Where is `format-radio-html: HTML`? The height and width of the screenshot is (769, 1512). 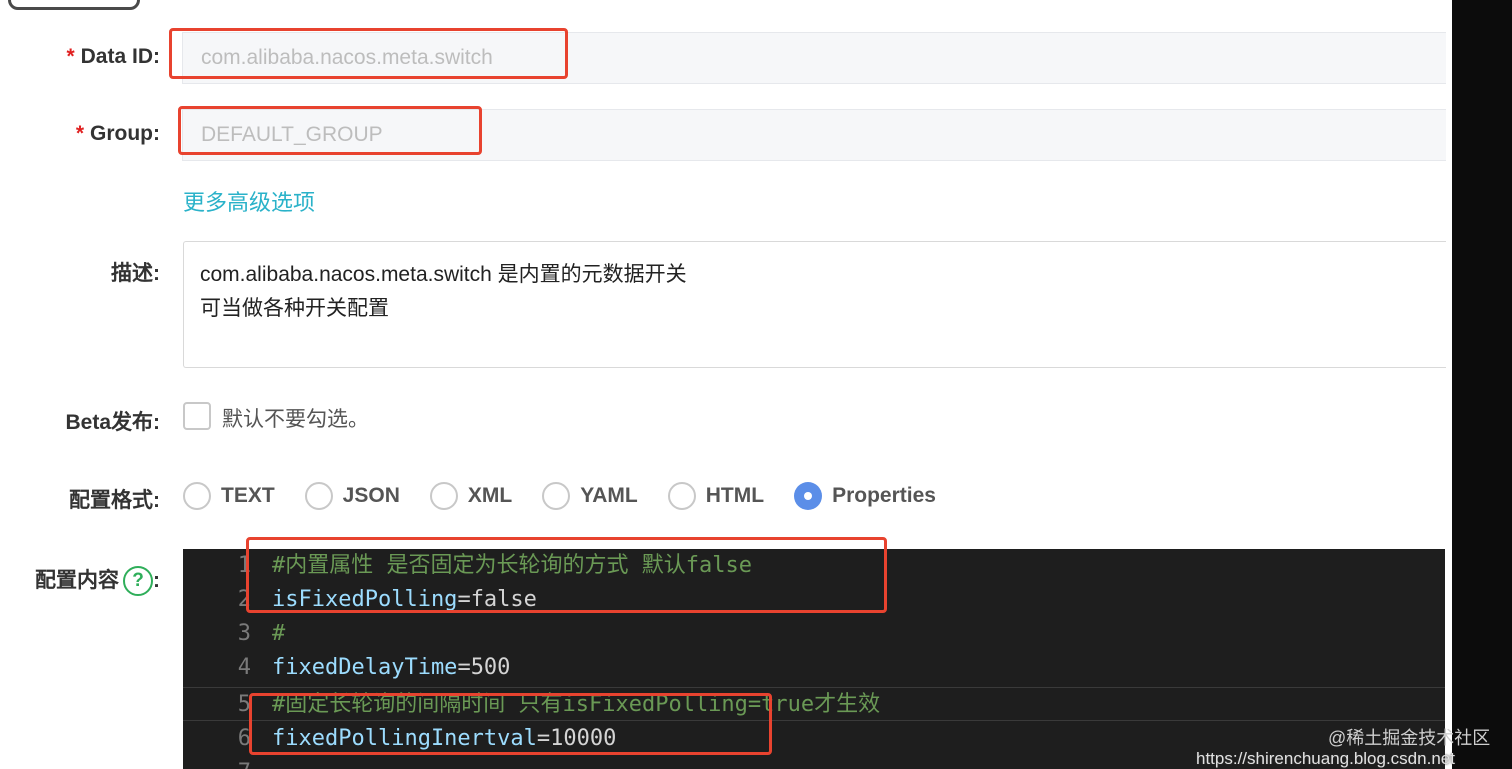 format-radio-html: HTML is located at coordinates (716, 496).